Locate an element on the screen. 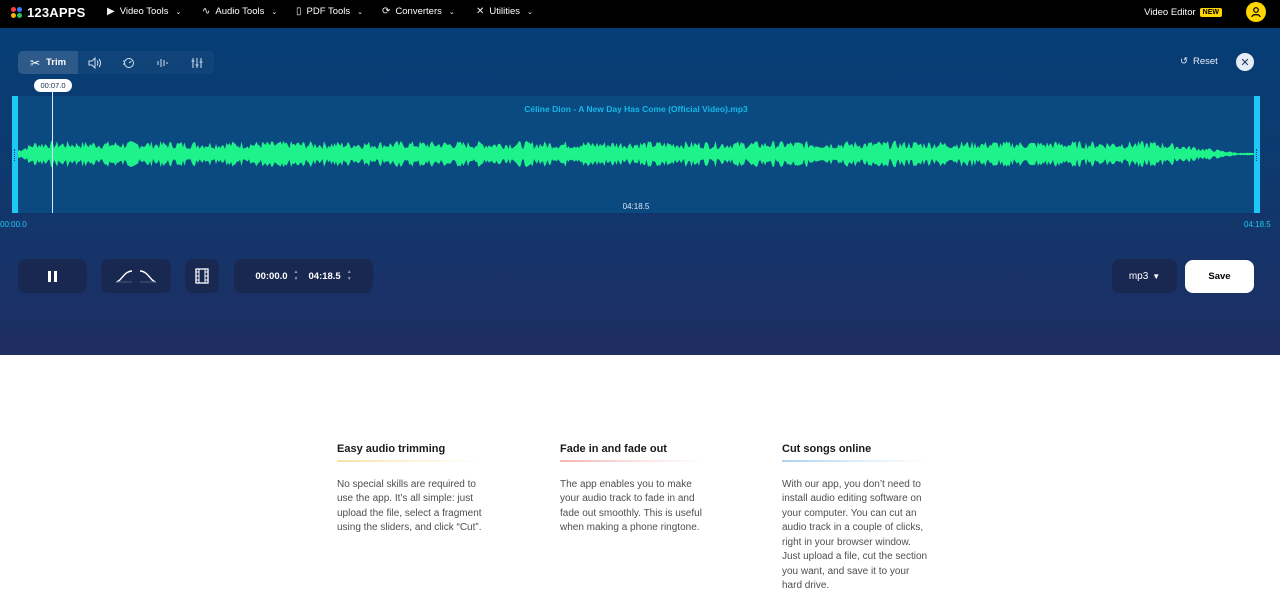 The image size is (1280, 605). tab-trim: ✂ Trim is located at coordinates (48, 62).